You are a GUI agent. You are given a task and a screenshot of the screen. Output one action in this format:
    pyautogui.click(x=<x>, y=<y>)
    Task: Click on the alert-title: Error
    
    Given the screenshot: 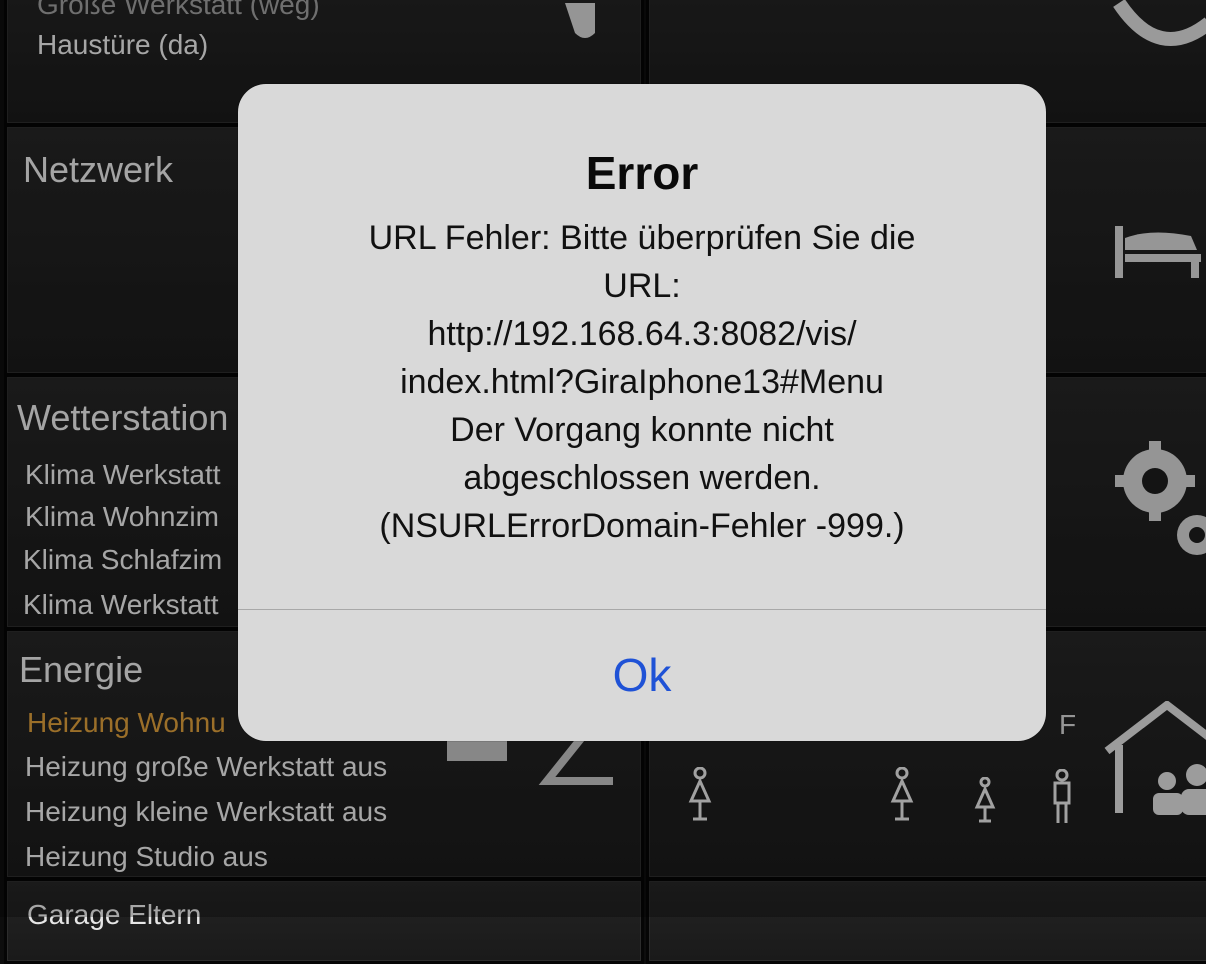 What is the action you would take?
    pyautogui.click(x=642, y=173)
    